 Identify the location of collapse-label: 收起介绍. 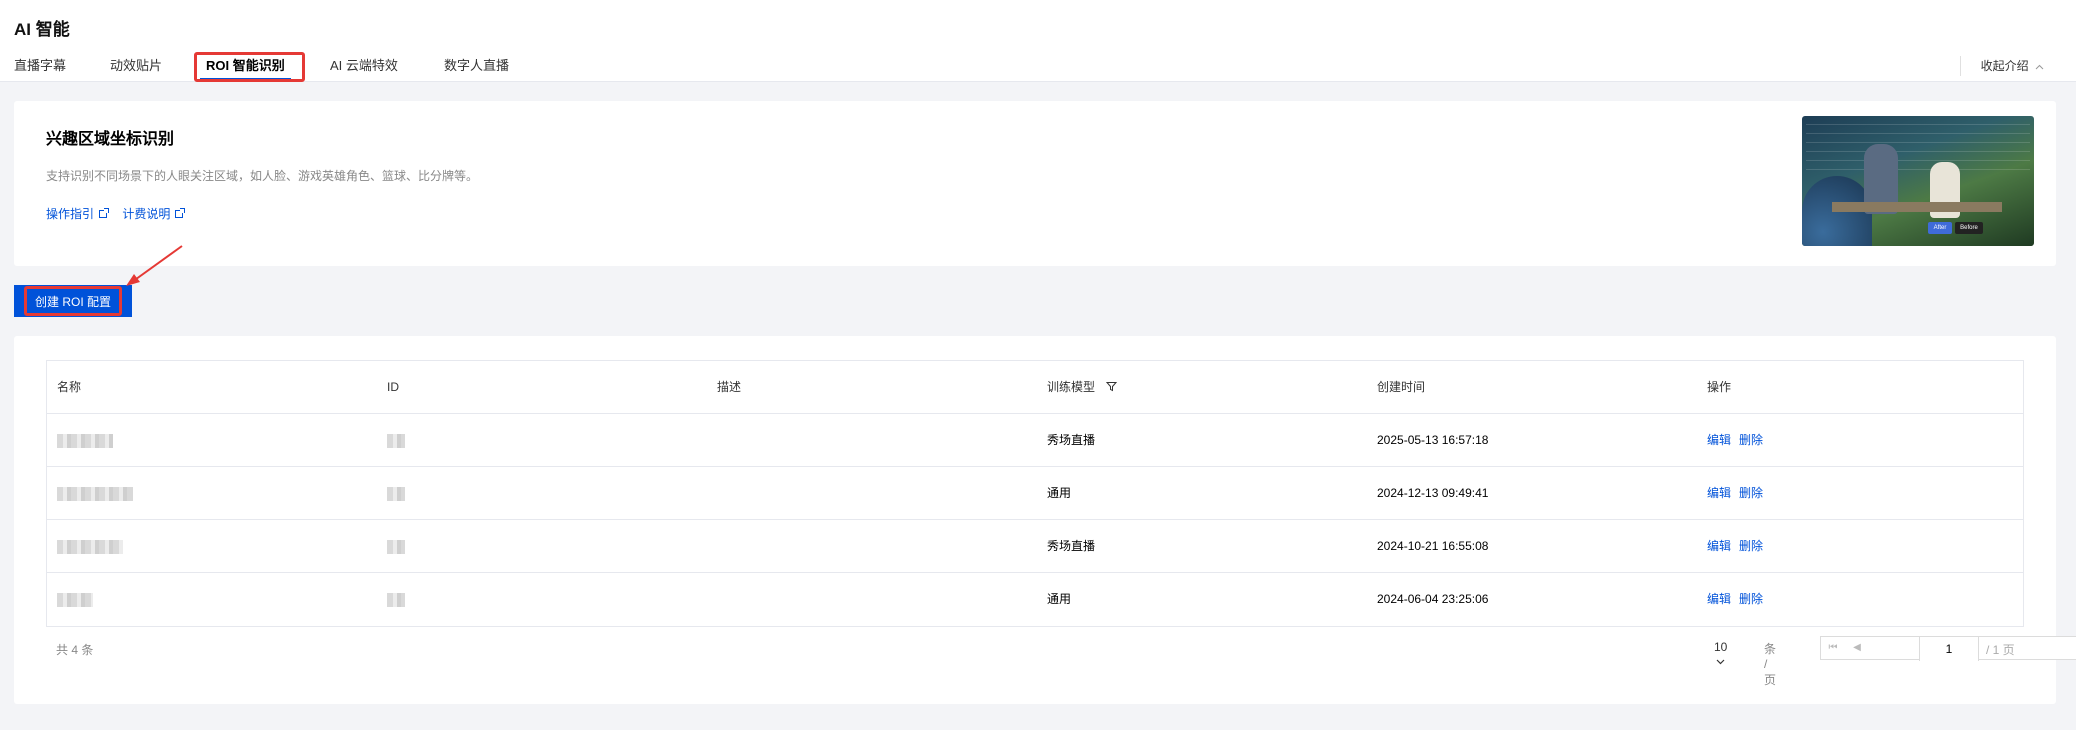
(2004, 66).